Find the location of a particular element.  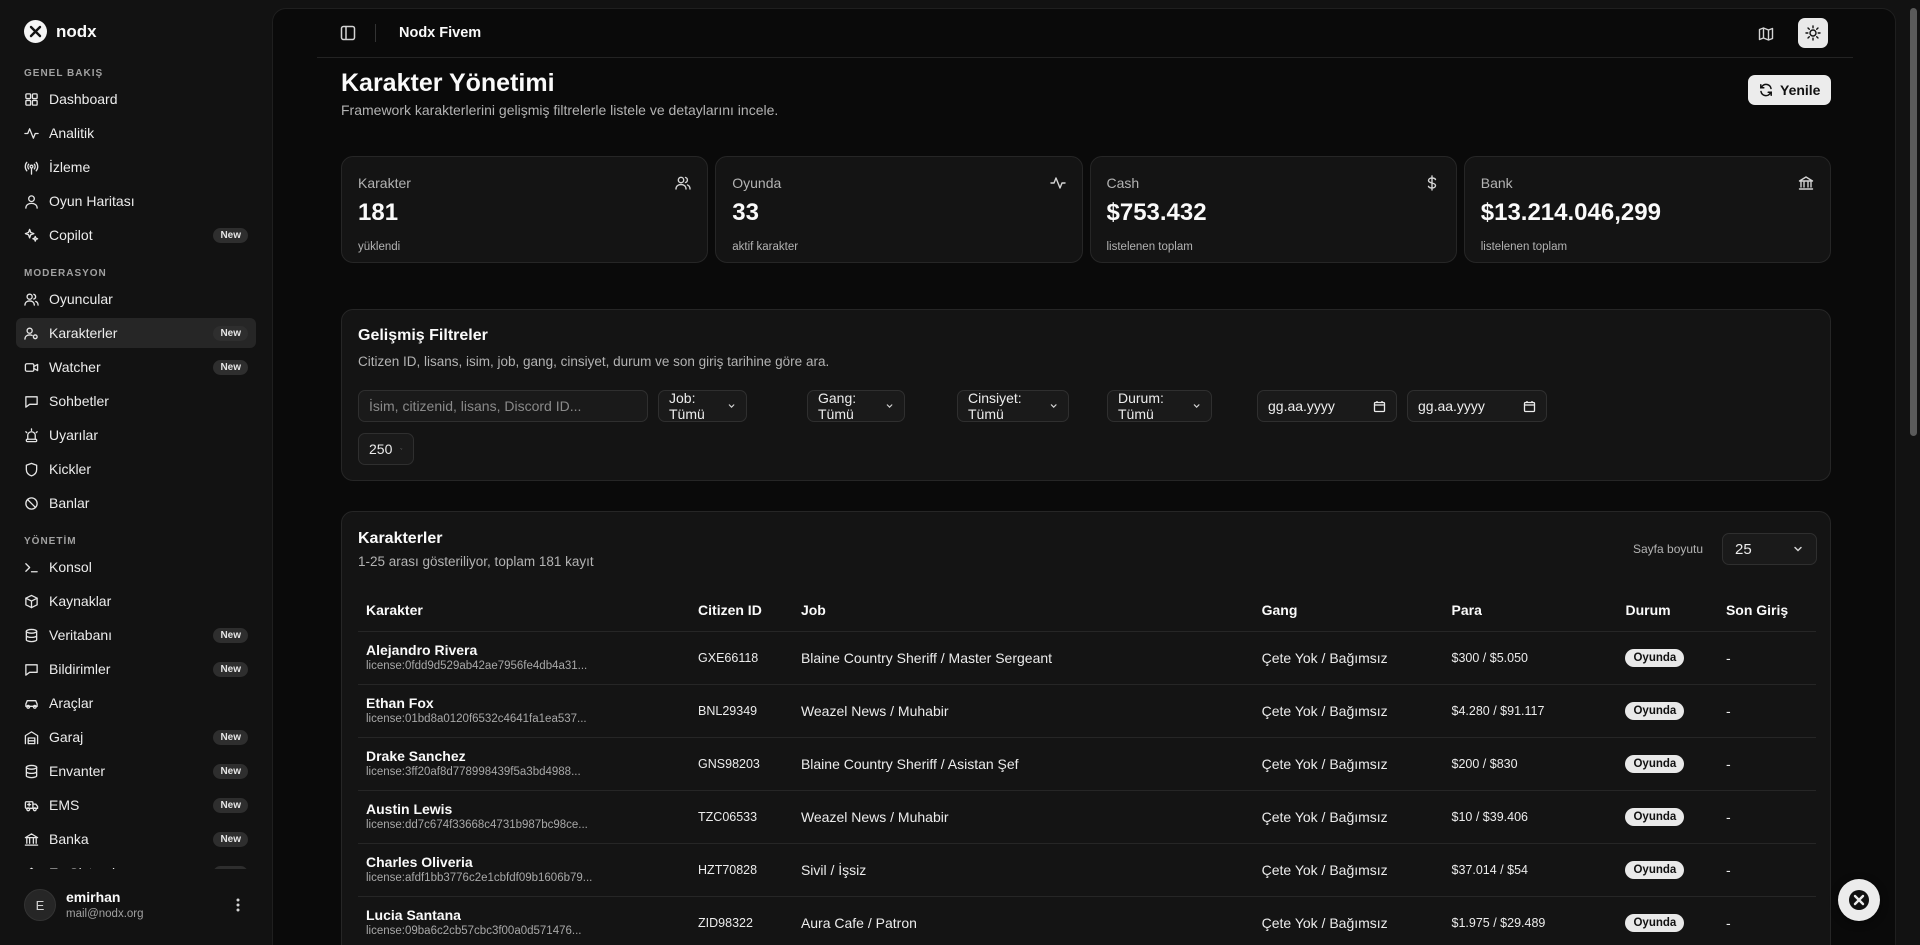

sidebar-item-dashboard: Dashboard is located at coordinates (136, 99).